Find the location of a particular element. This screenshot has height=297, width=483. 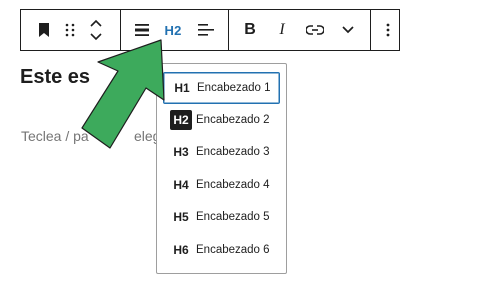

heading-option-h5: H5 Encabezado 5 is located at coordinates (221, 217).